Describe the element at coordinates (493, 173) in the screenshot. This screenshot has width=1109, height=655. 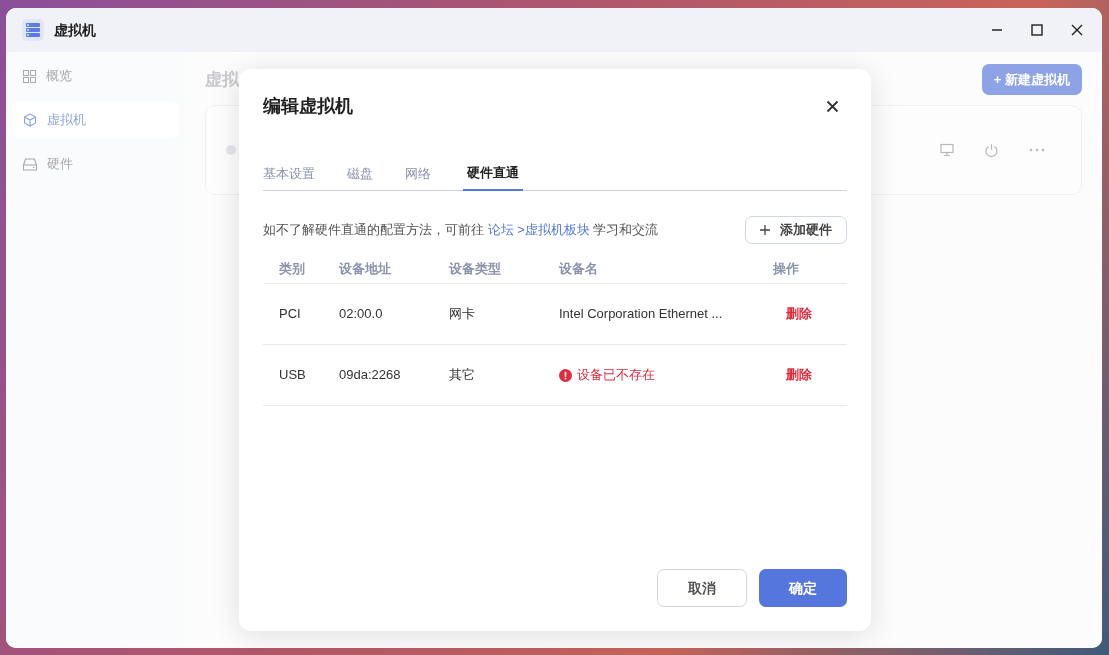
I see `tab: 硬件直通` at that location.